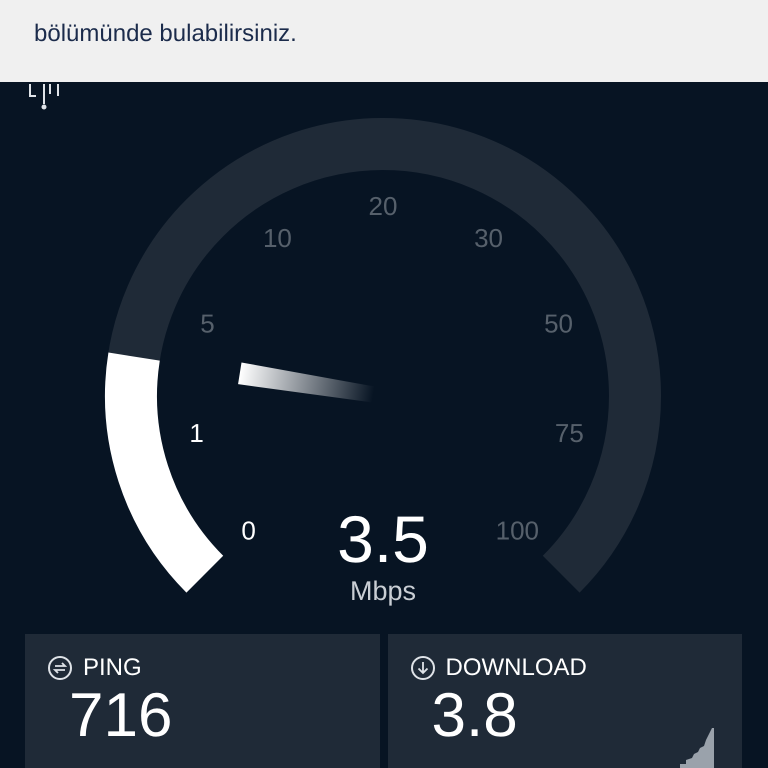 The image size is (768, 768). Describe the element at coordinates (518, 530) in the screenshot. I see `scale-label: 100` at that location.